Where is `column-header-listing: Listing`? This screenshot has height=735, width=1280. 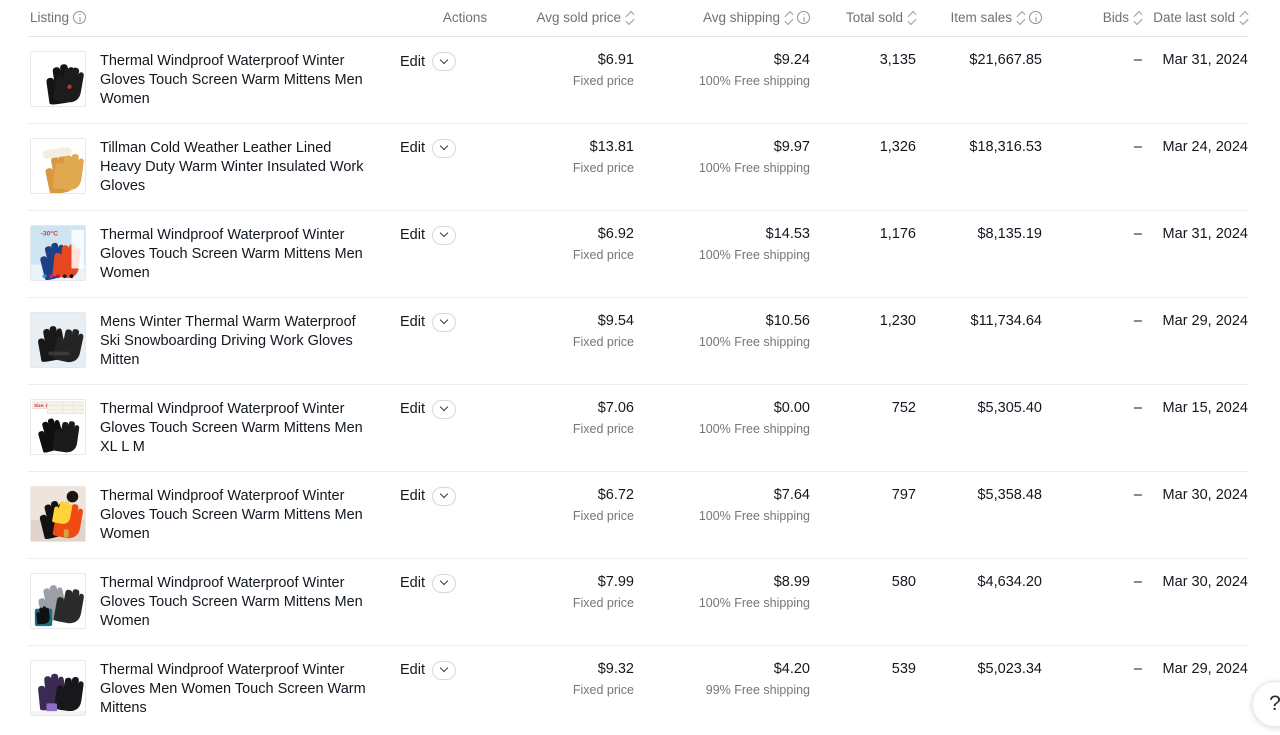 column-header-listing: Listing is located at coordinates (214, 18).